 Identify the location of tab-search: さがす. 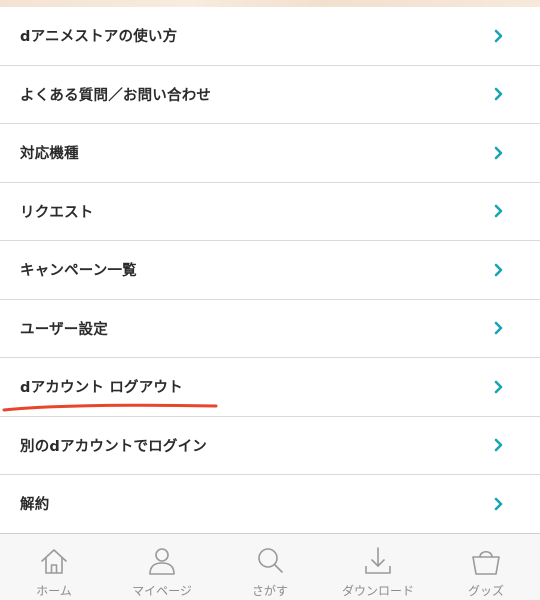
(270, 567).